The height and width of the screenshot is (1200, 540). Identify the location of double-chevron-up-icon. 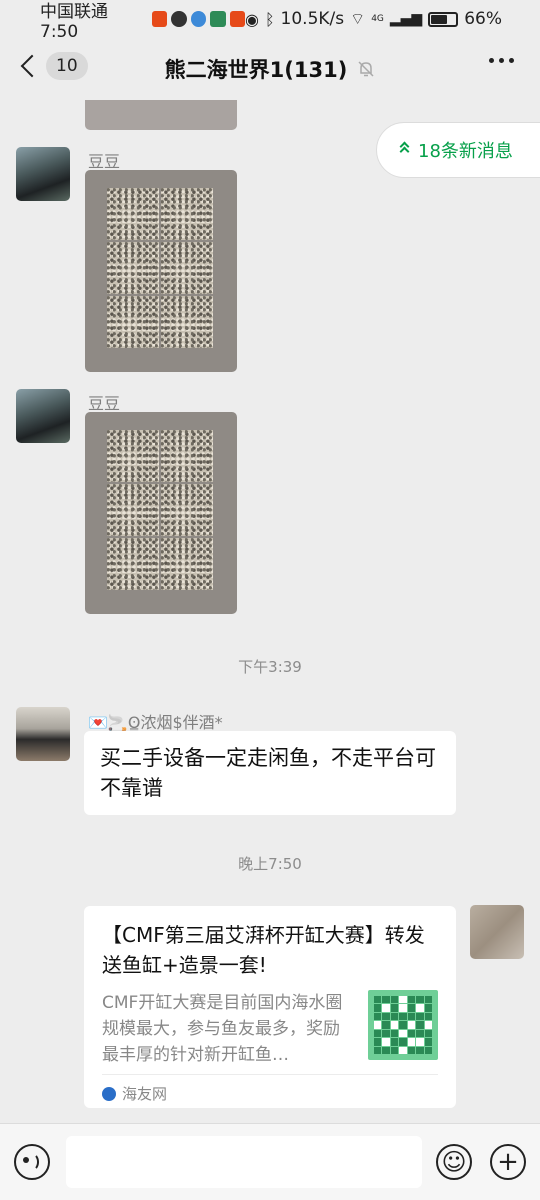
(404, 149).